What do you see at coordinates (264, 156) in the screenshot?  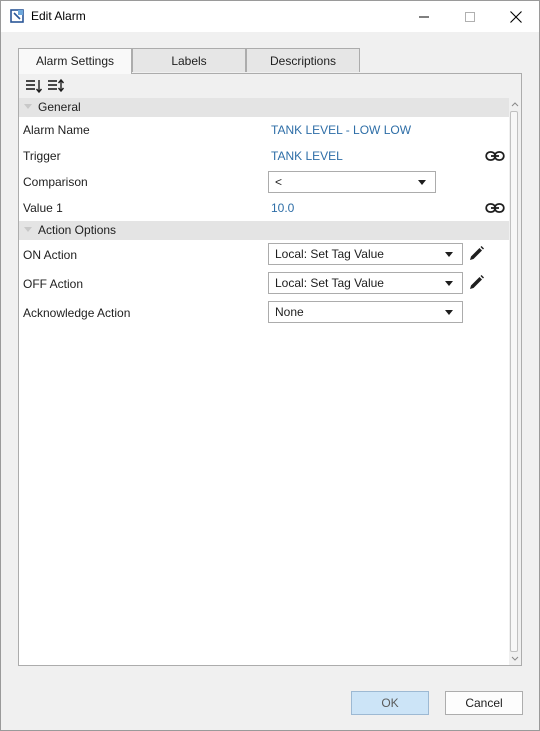 I see `row-trigger: Trigger TANK LEVEL` at bounding box center [264, 156].